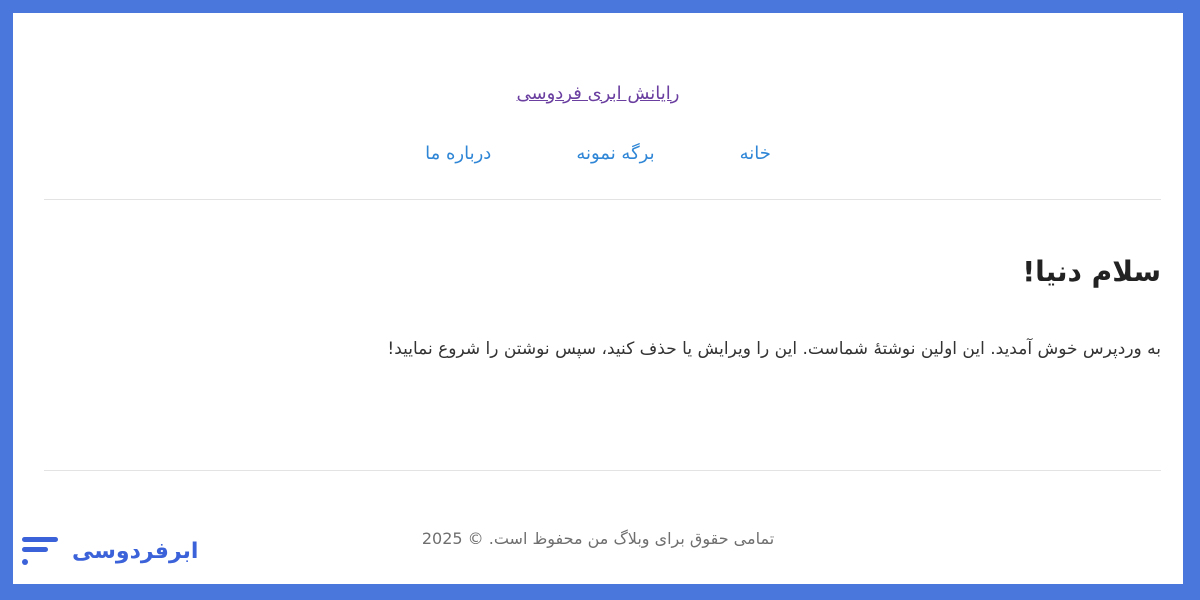  Describe the element at coordinates (135, 551) in the screenshot. I see `brand-logo-text: ابرفردوسی` at that location.